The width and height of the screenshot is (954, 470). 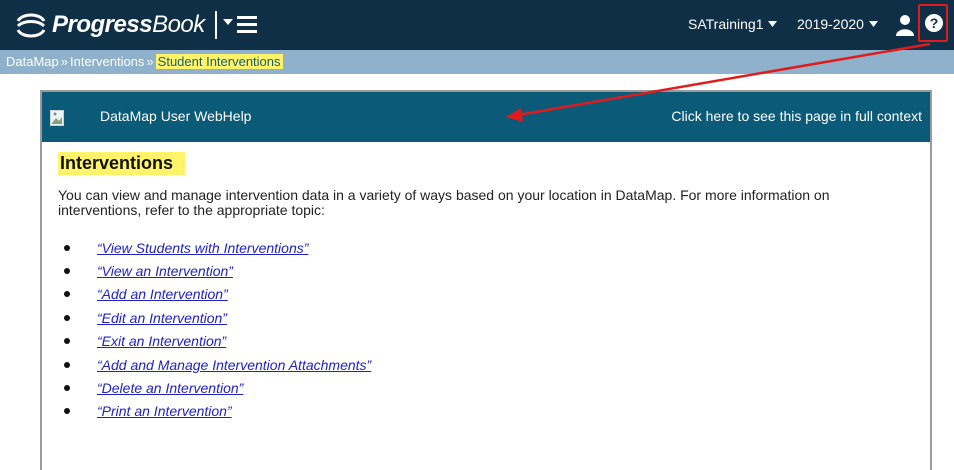 I want to click on menu-icon, so click(x=247, y=25).